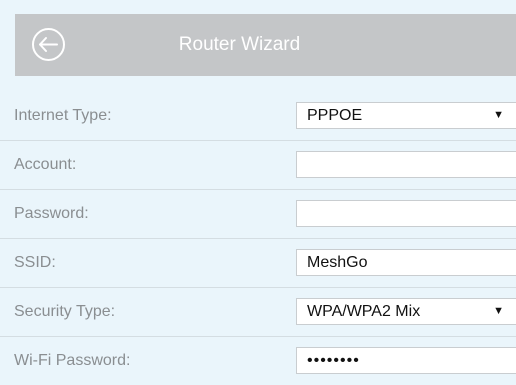 The height and width of the screenshot is (385, 516). I want to click on wifi-password-row: Wi-Fi Password: ••••••••, so click(258, 361).